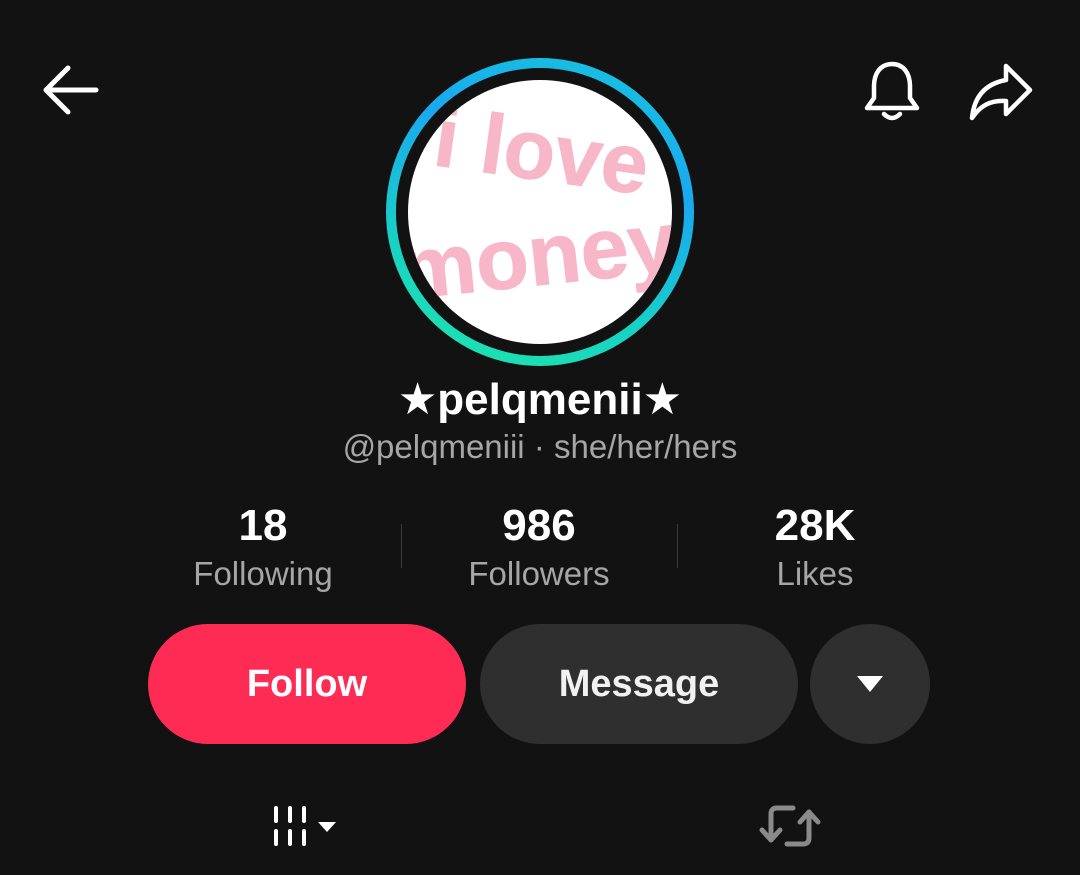 The image size is (1080, 875). Describe the element at coordinates (307, 684) in the screenshot. I see `follow-button: Follow` at that location.